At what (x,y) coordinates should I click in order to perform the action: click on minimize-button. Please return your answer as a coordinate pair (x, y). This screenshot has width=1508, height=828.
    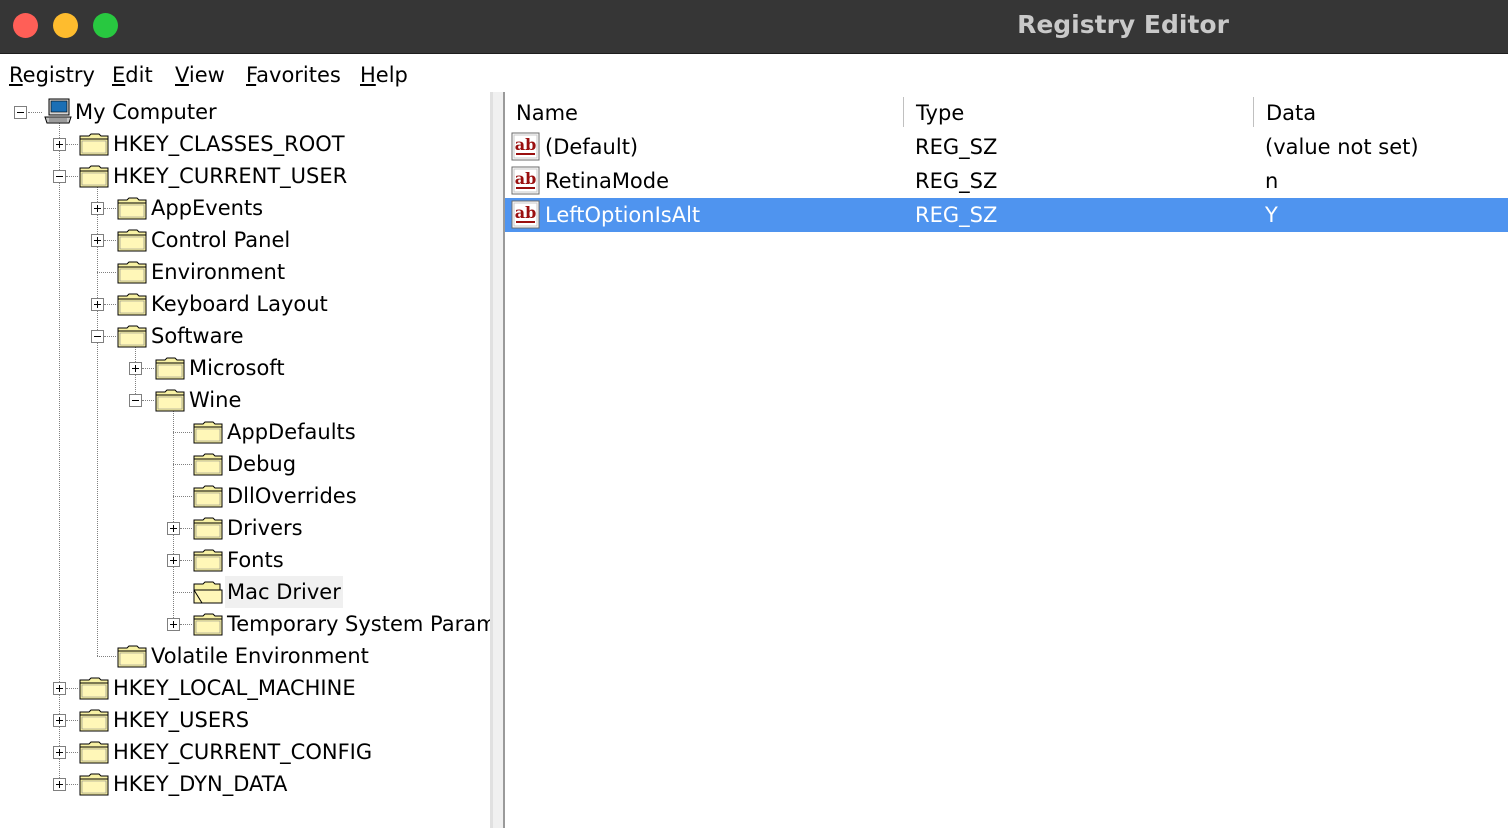
    Looking at the image, I should click on (65, 25).